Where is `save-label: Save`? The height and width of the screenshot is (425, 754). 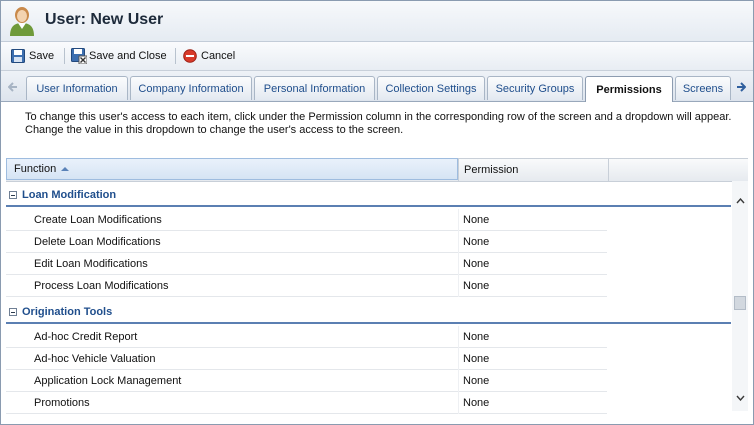
save-label: Save is located at coordinates (42, 56).